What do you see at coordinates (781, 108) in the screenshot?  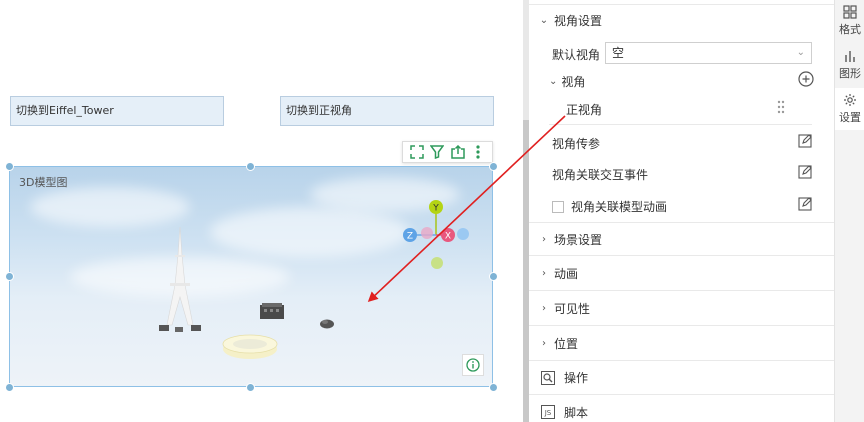 I see `drag-handle-icon` at bounding box center [781, 108].